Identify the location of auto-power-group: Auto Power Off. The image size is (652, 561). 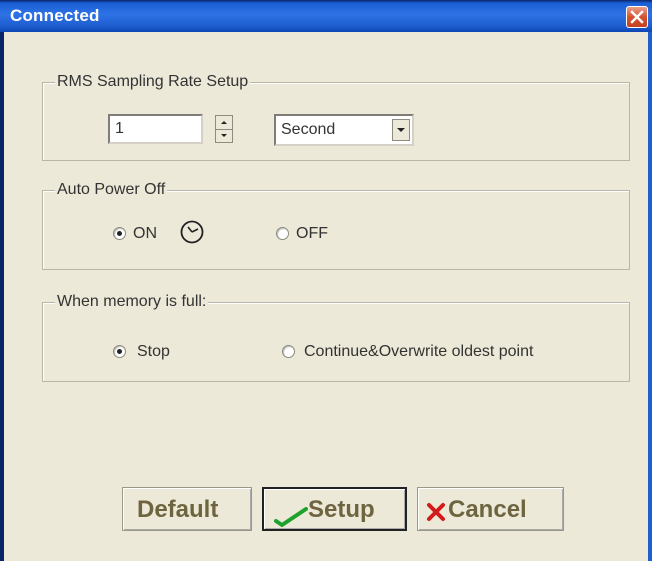
(336, 226).